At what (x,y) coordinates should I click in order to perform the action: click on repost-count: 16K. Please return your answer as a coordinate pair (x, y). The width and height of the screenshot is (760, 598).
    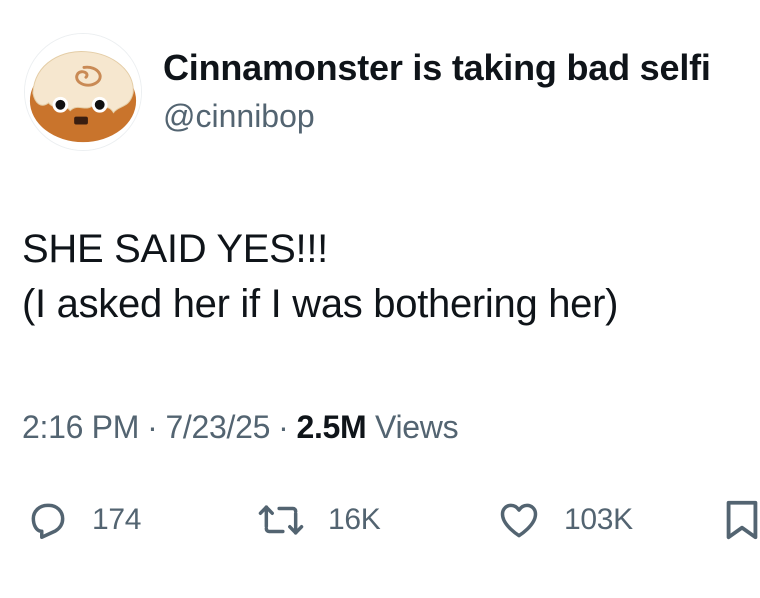
    Looking at the image, I should click on (354, 519).